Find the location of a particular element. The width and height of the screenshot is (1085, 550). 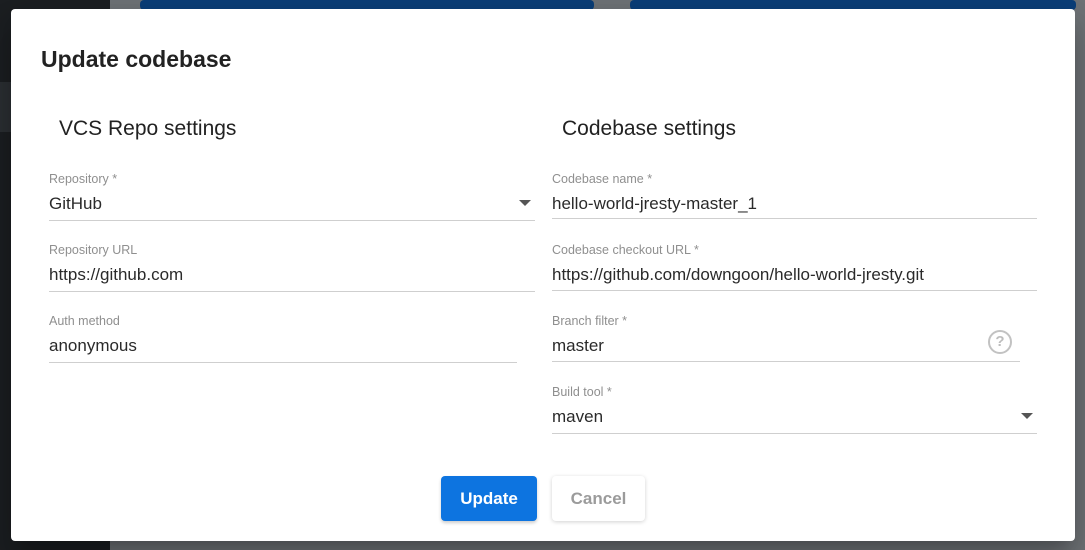

branch-filter-field: Branch filter * master ? is located at coordinates (786, 338).